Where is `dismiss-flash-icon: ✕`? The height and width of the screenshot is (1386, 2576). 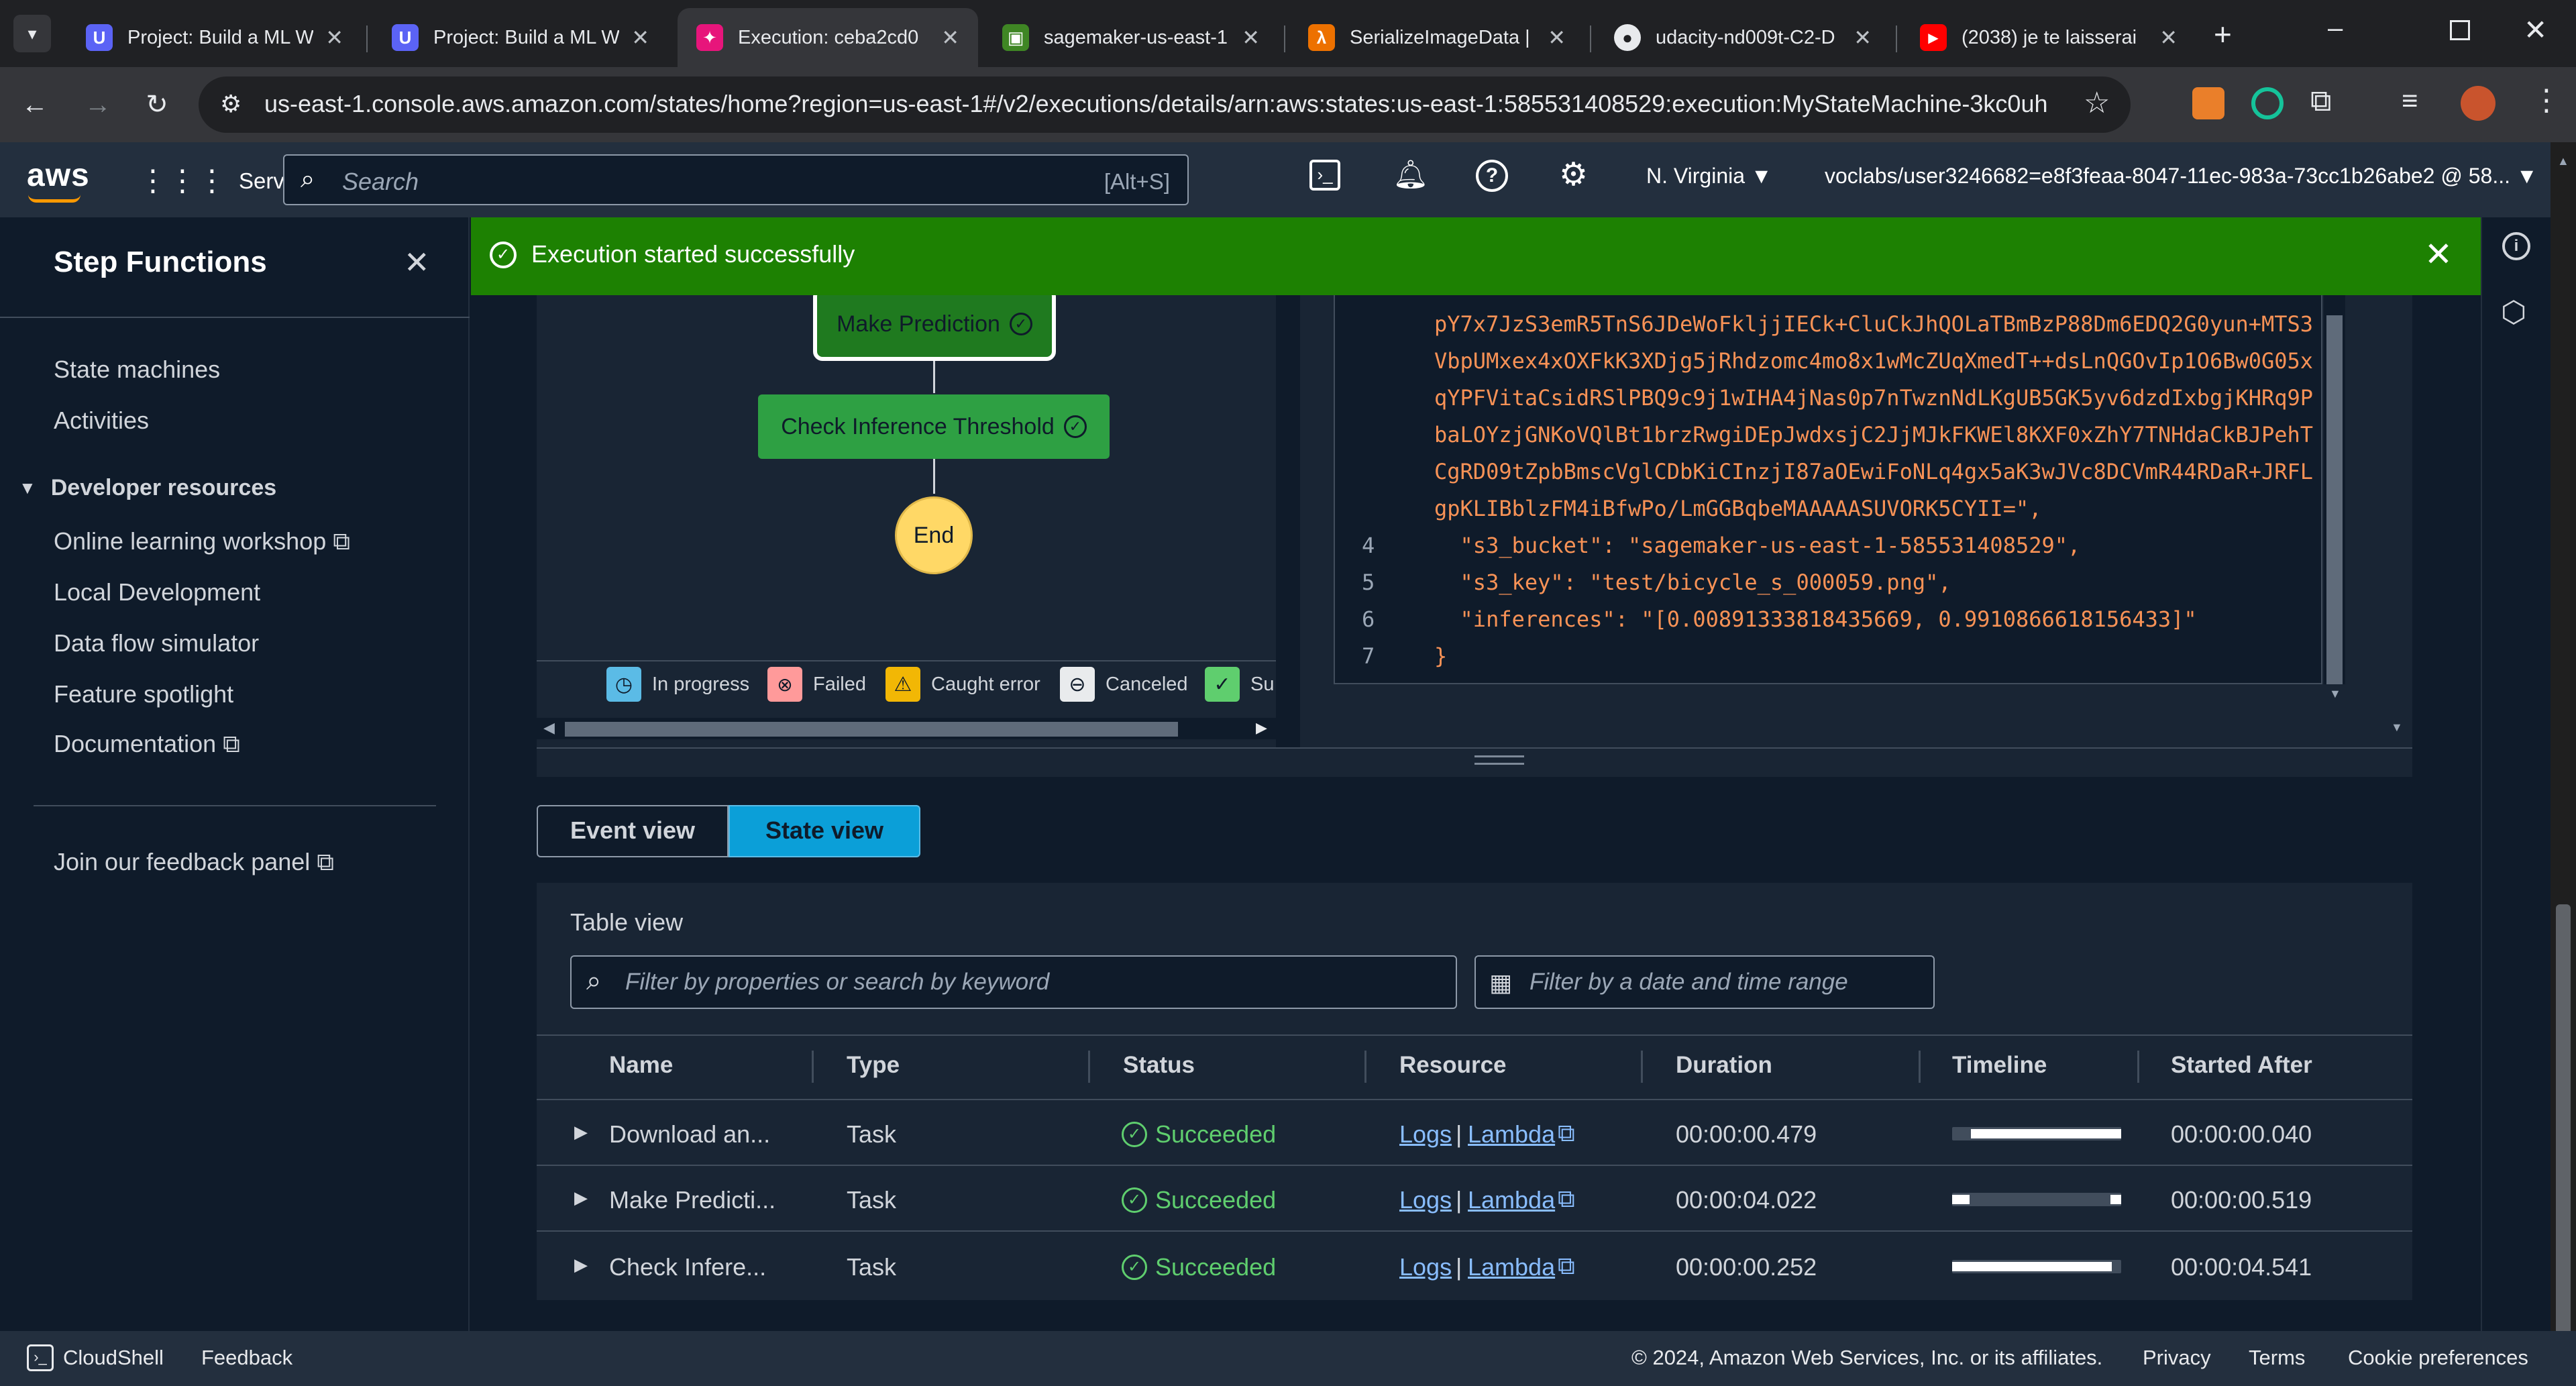 dismiss-flash-icon: ✕ is located at coordinates (2438, 254).